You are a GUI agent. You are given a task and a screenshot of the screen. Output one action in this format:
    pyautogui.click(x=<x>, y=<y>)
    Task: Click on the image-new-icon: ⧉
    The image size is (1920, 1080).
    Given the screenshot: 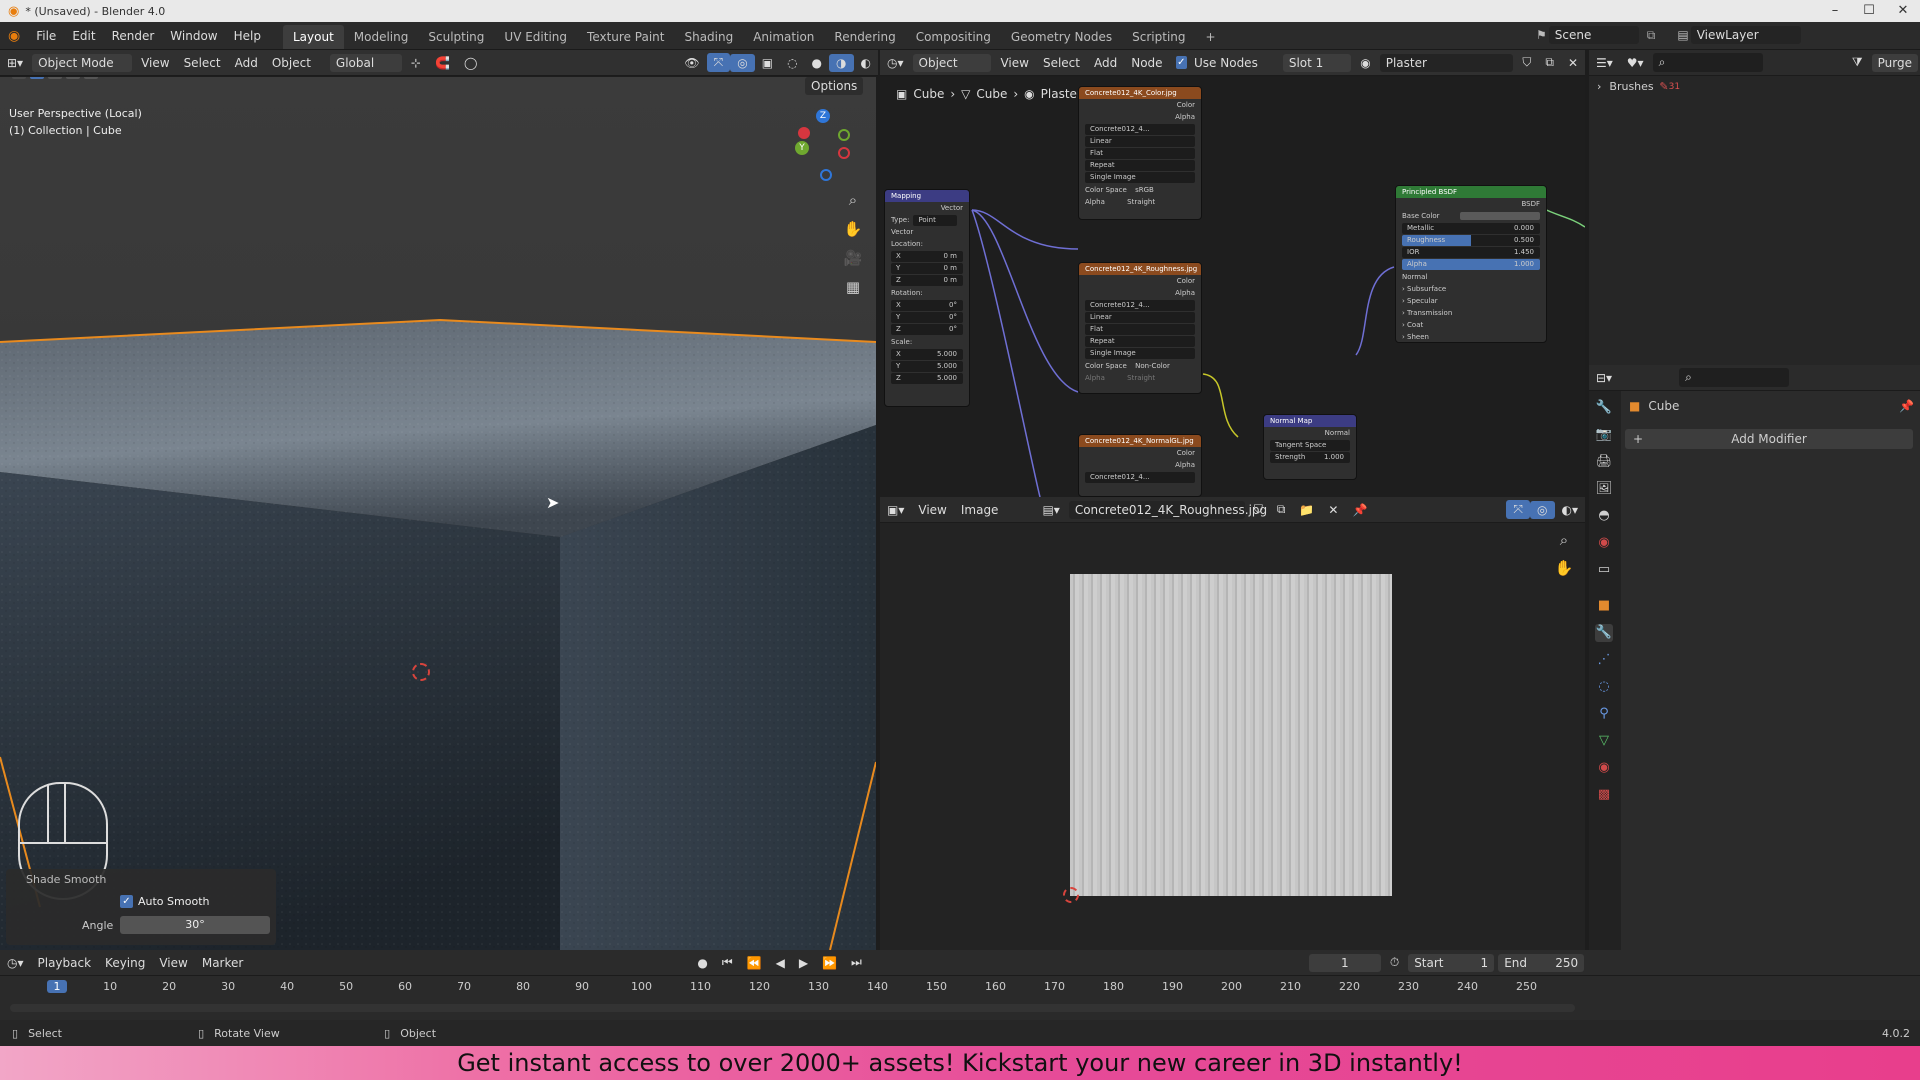 What is the action you would take?
    pyautogui.click(x=1281, y=509)
    